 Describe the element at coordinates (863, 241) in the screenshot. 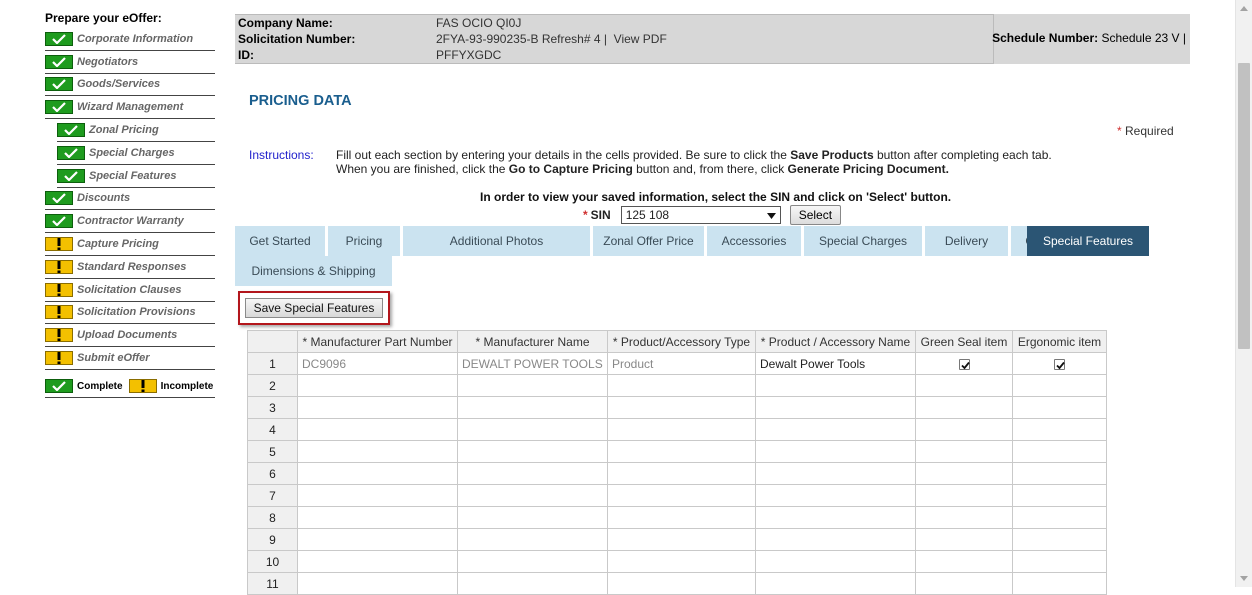

I see `tab-special-charges: Special Charges` at that location.